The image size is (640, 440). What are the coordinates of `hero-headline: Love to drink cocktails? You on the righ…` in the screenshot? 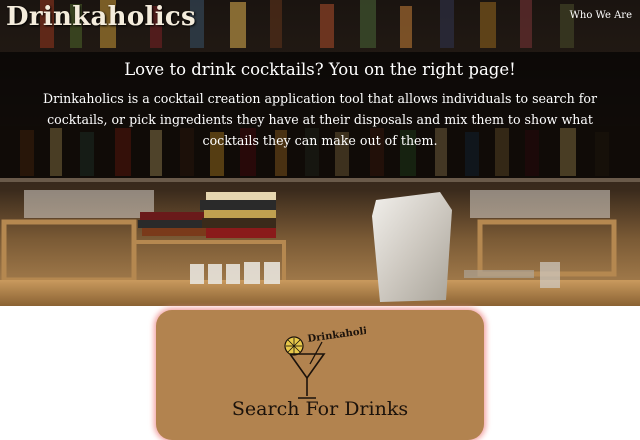 It's located at (320, 69).